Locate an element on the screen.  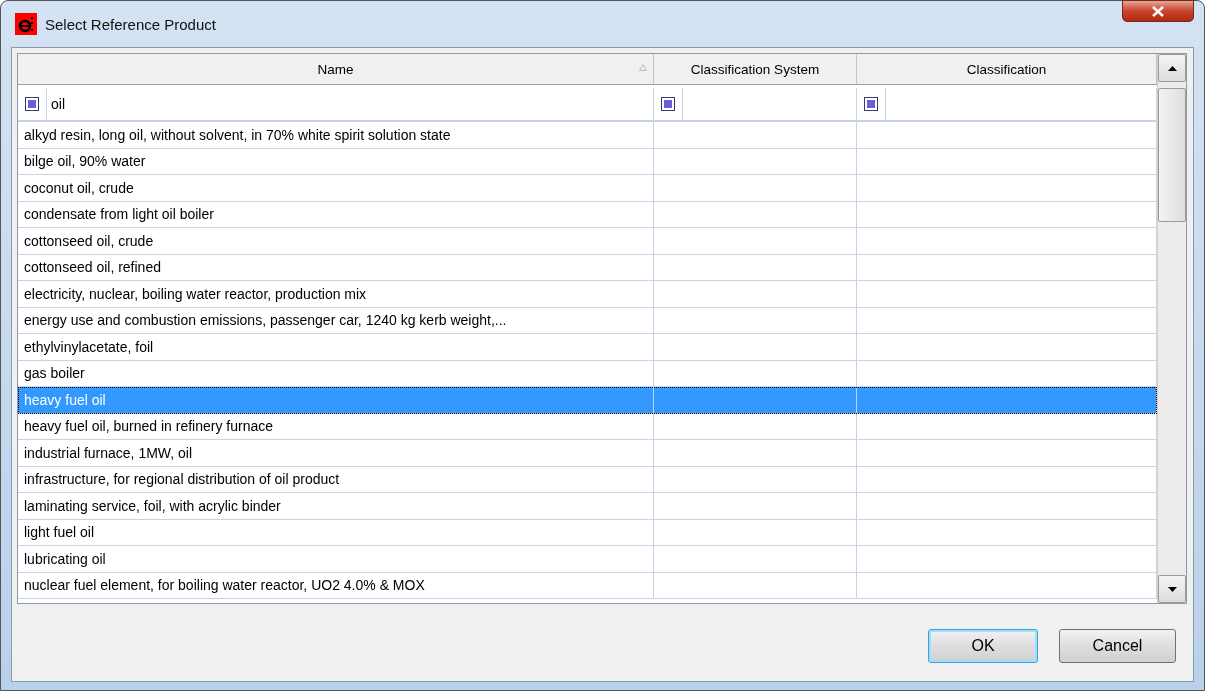
table-row: condensate from light oil boiler is located at coordinates (587, 214).